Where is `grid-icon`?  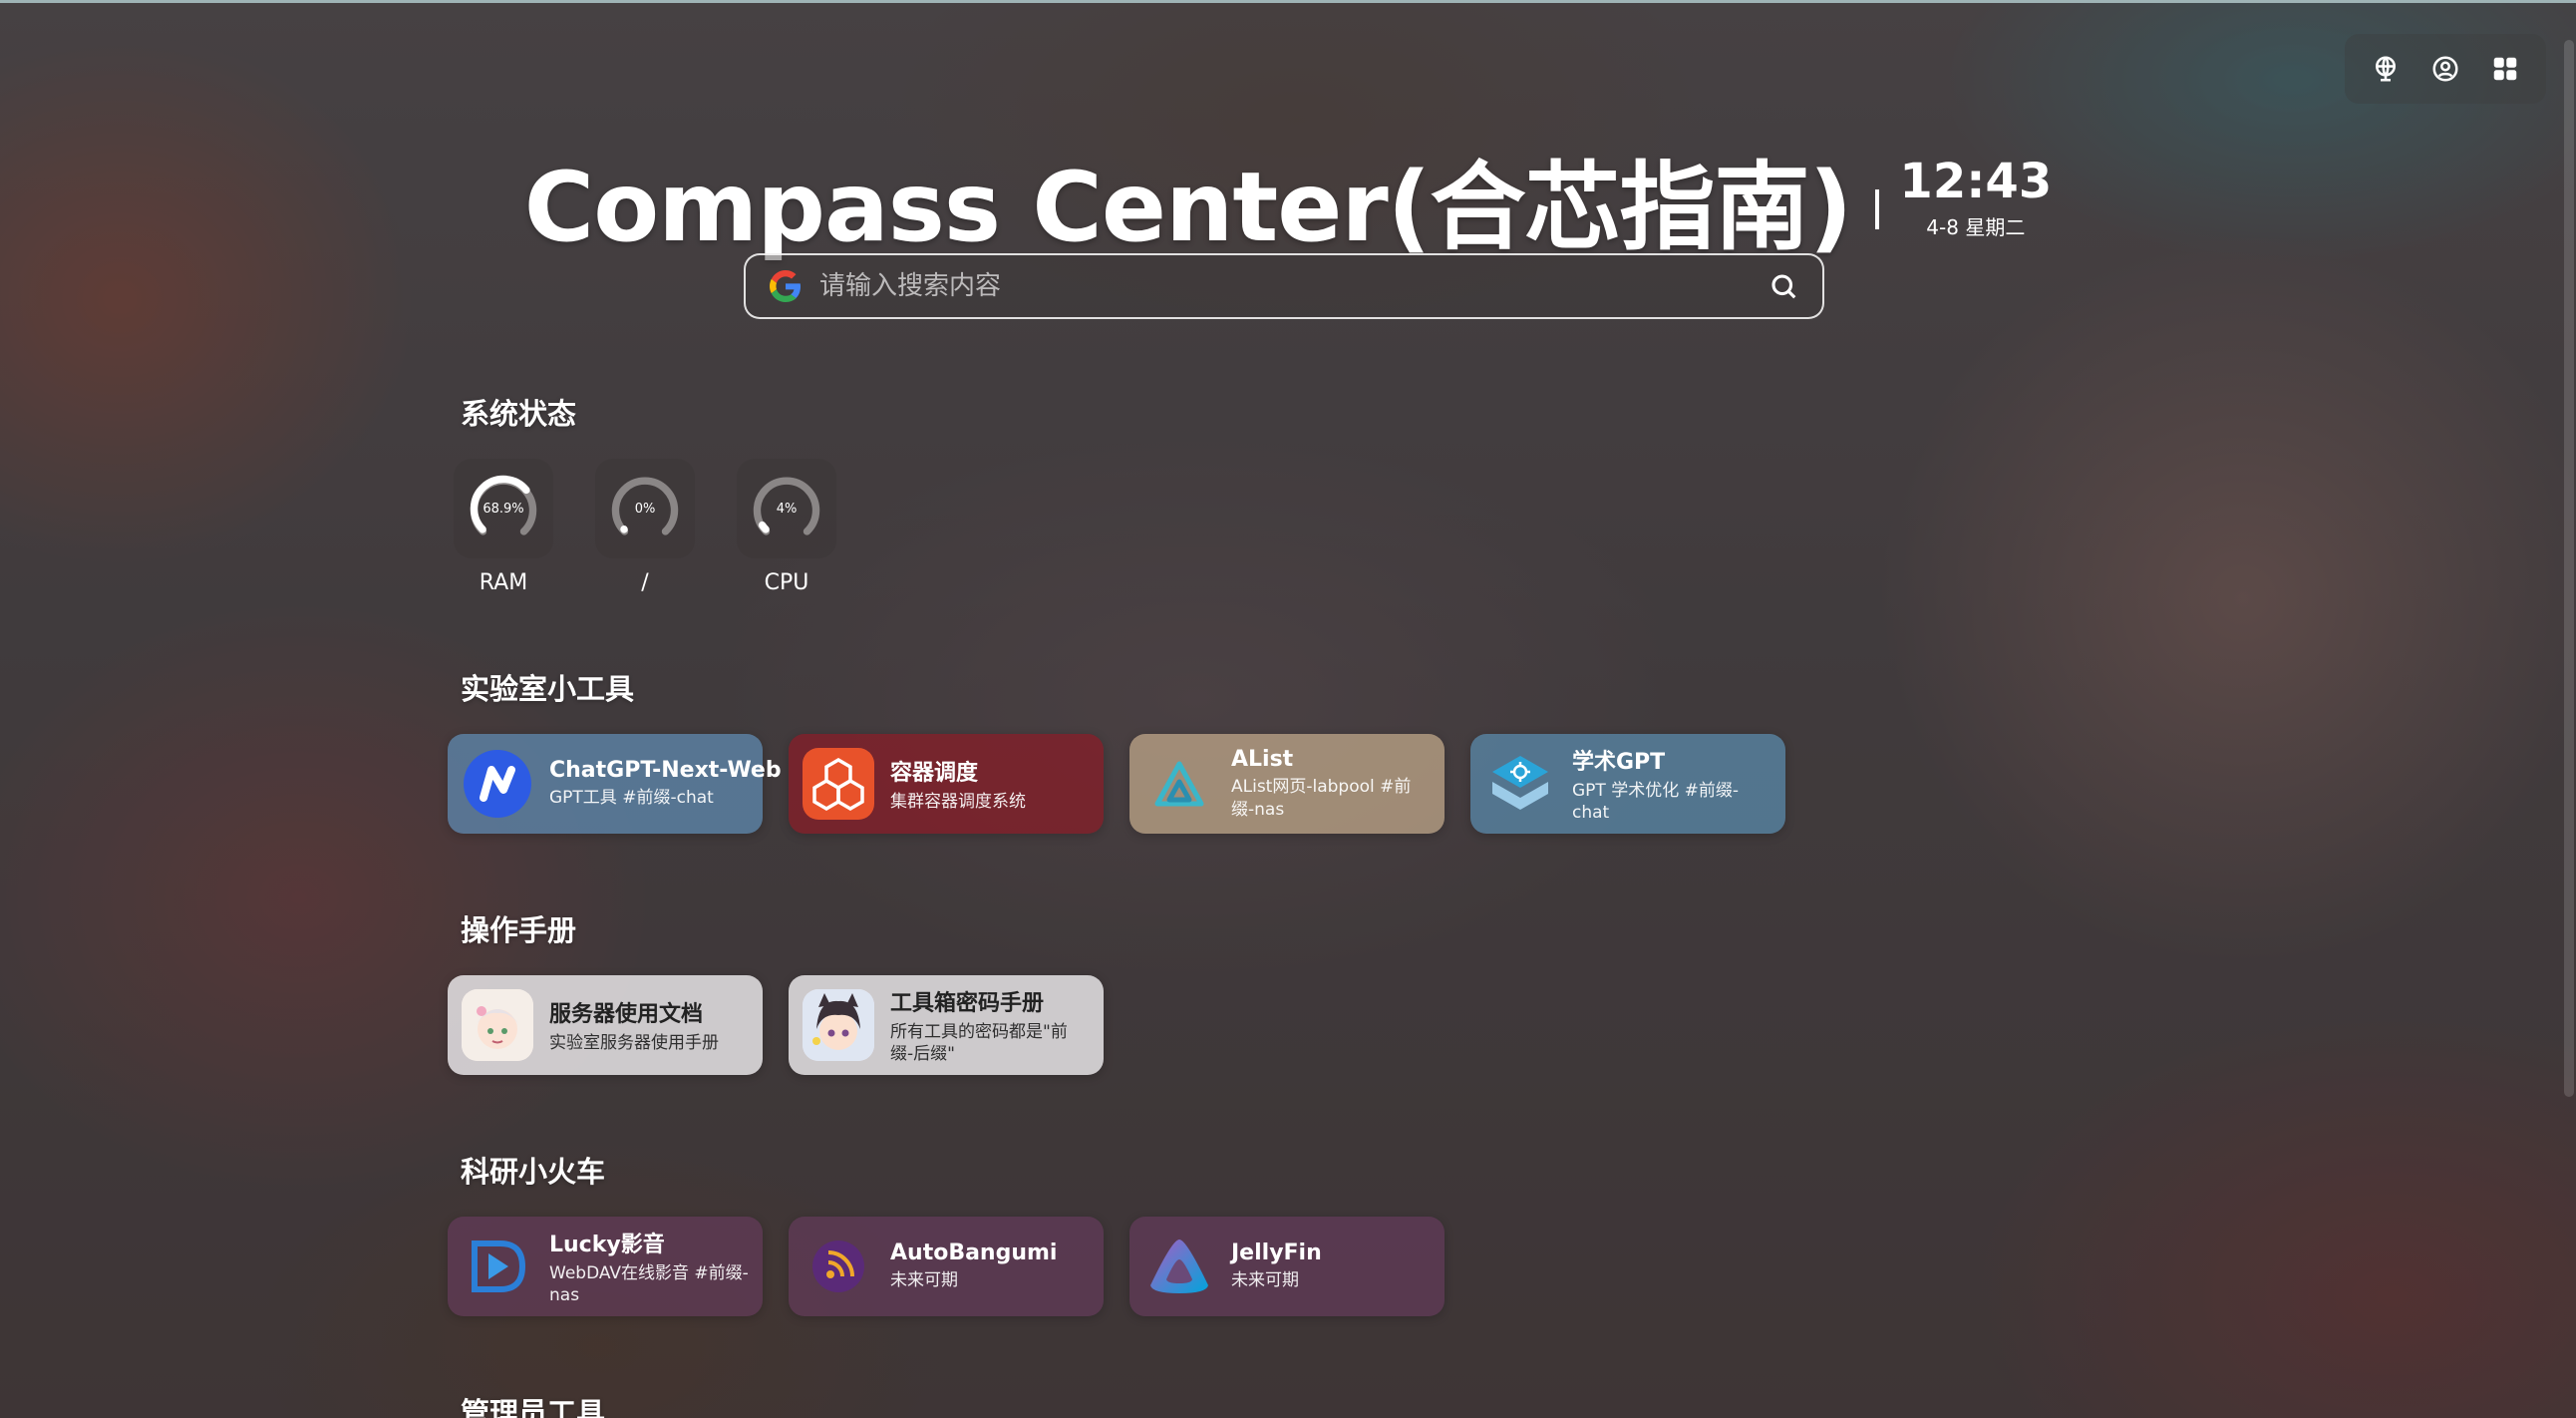 grid-icon is located at coordinates (2505, 69).